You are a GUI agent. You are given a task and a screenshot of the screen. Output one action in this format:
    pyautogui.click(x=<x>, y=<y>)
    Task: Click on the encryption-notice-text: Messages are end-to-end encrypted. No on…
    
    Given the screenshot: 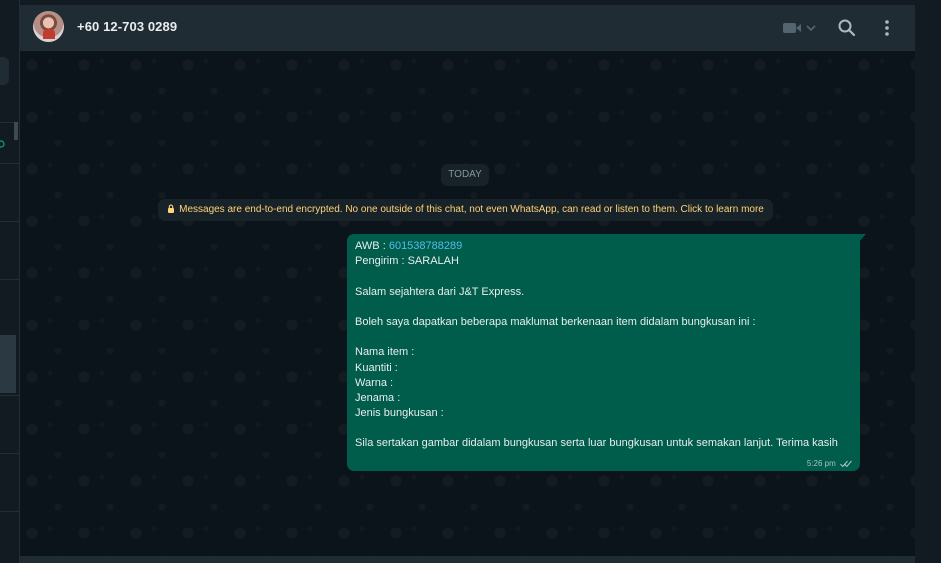 What is the action you would take?
    pyautogui.click(x=471, y=209)
    